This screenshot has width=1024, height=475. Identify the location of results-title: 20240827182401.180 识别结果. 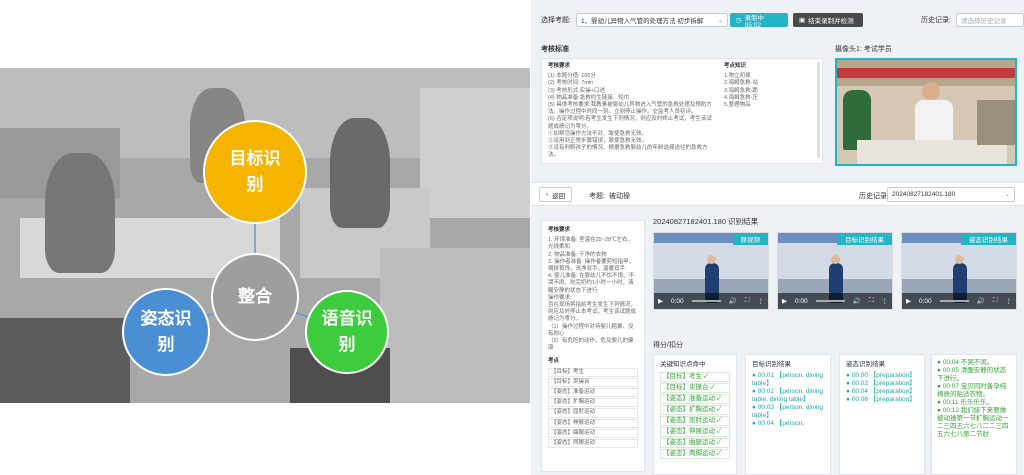
(706, 221).